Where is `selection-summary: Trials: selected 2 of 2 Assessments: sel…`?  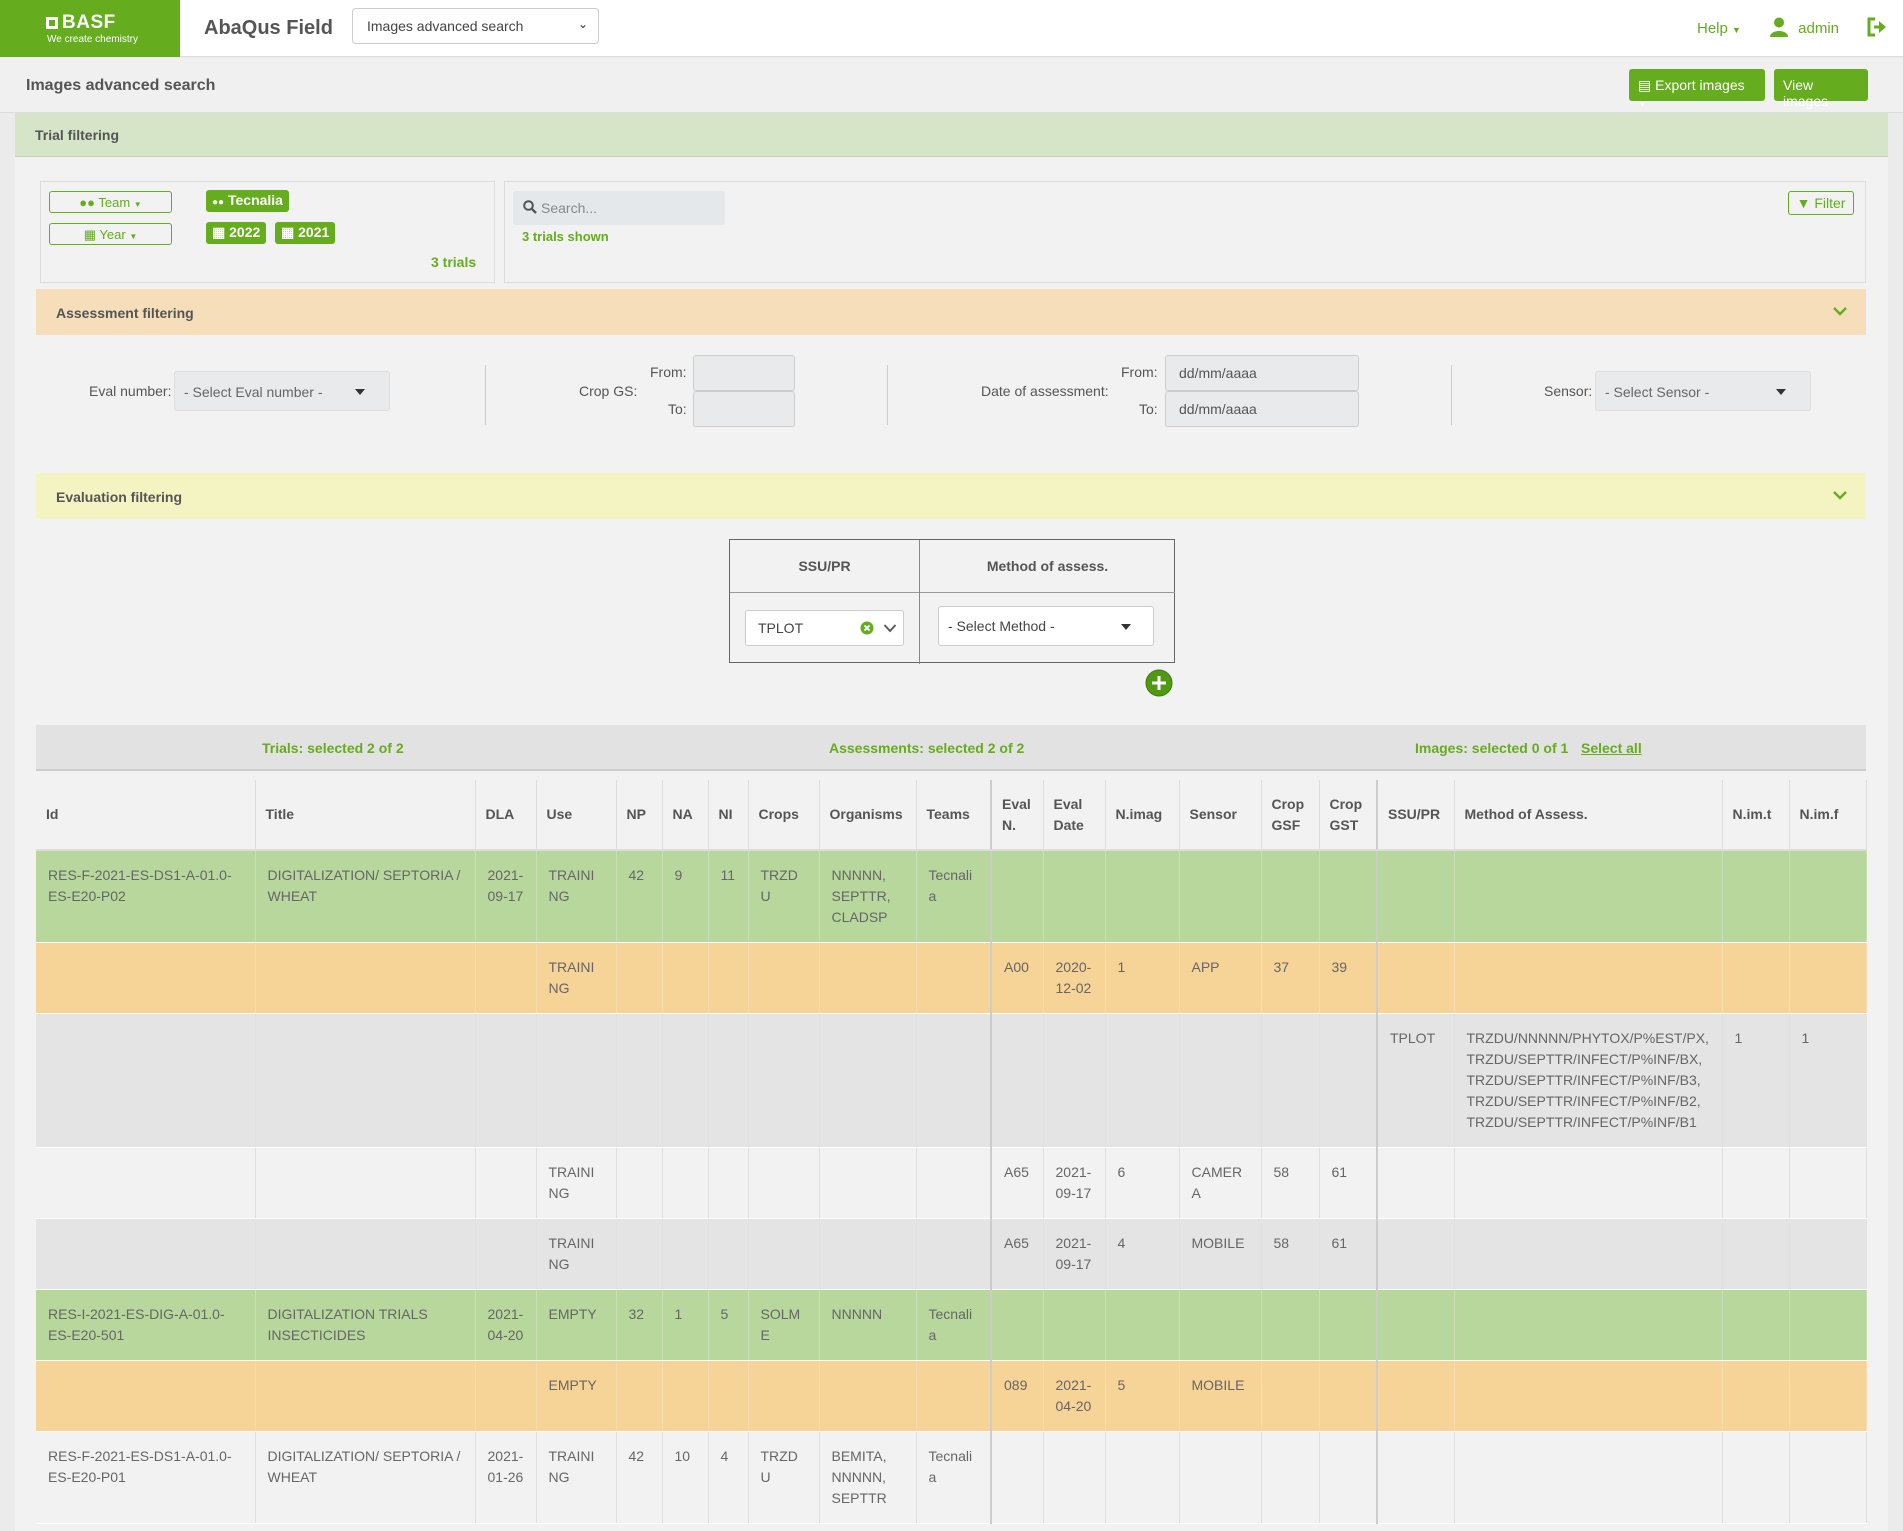
selection-summary: Trials: selected 2 of 2 Assessments: sel… is located at coordinates (951, 748).